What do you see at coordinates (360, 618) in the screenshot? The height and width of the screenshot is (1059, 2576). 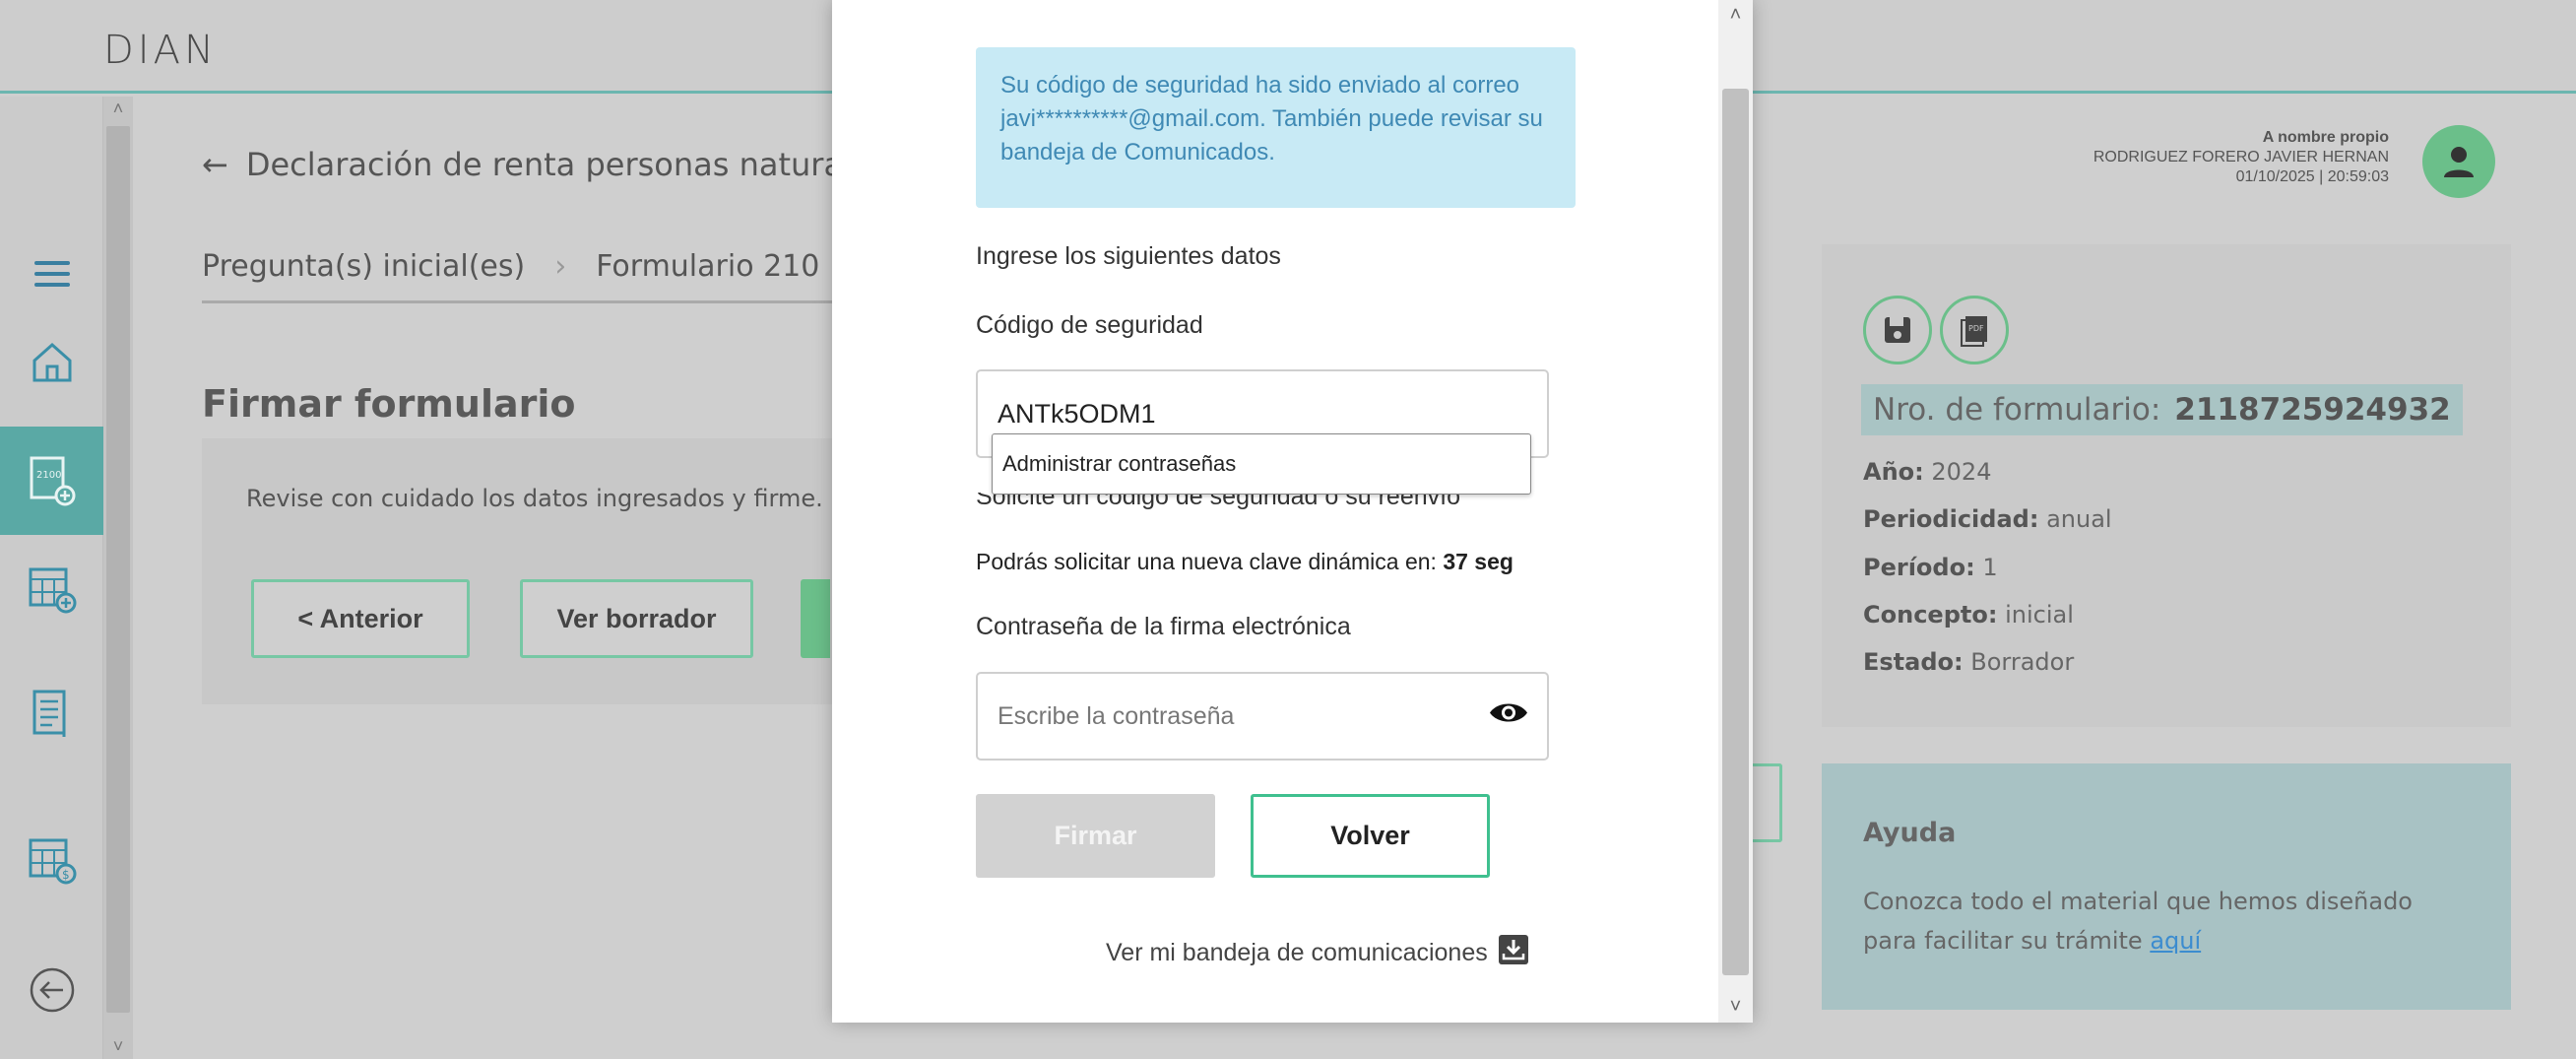 I see `previous-button: < Anterior` at bounding box center [360, 618].